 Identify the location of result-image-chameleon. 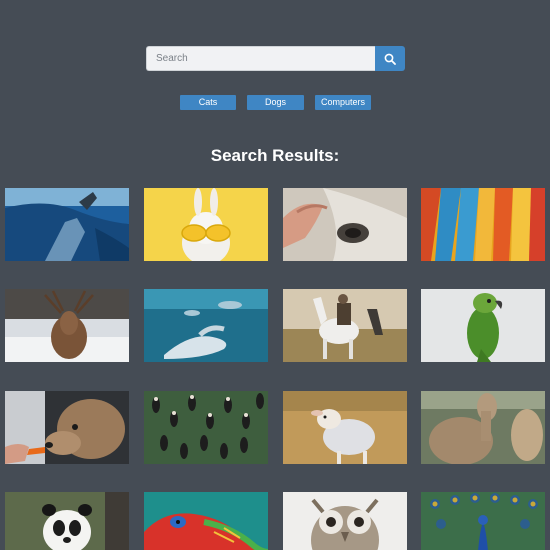
(206, 521).